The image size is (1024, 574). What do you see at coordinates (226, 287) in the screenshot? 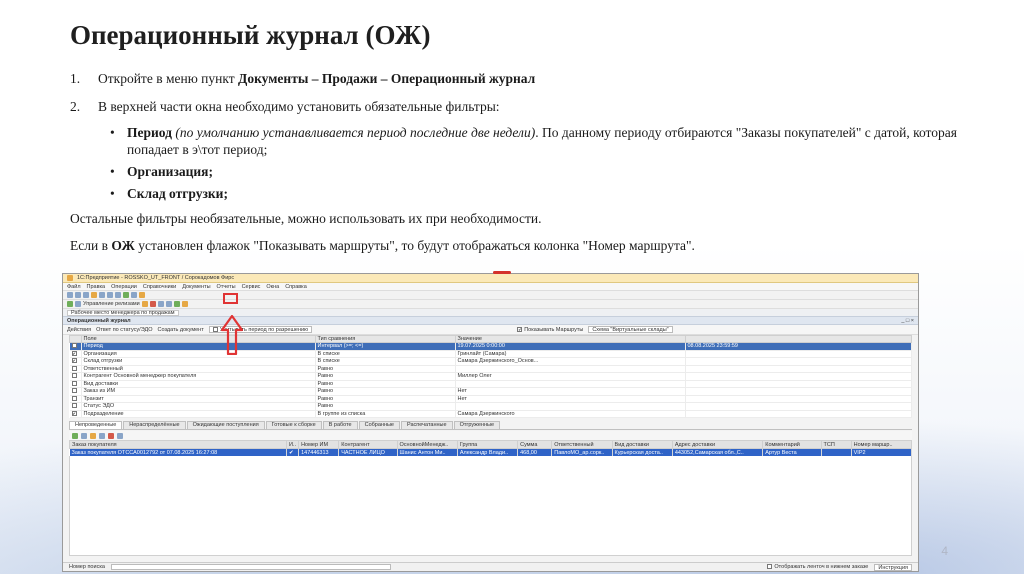
I see `menu-reports: Отчеты` at bounding box center [226, 287].